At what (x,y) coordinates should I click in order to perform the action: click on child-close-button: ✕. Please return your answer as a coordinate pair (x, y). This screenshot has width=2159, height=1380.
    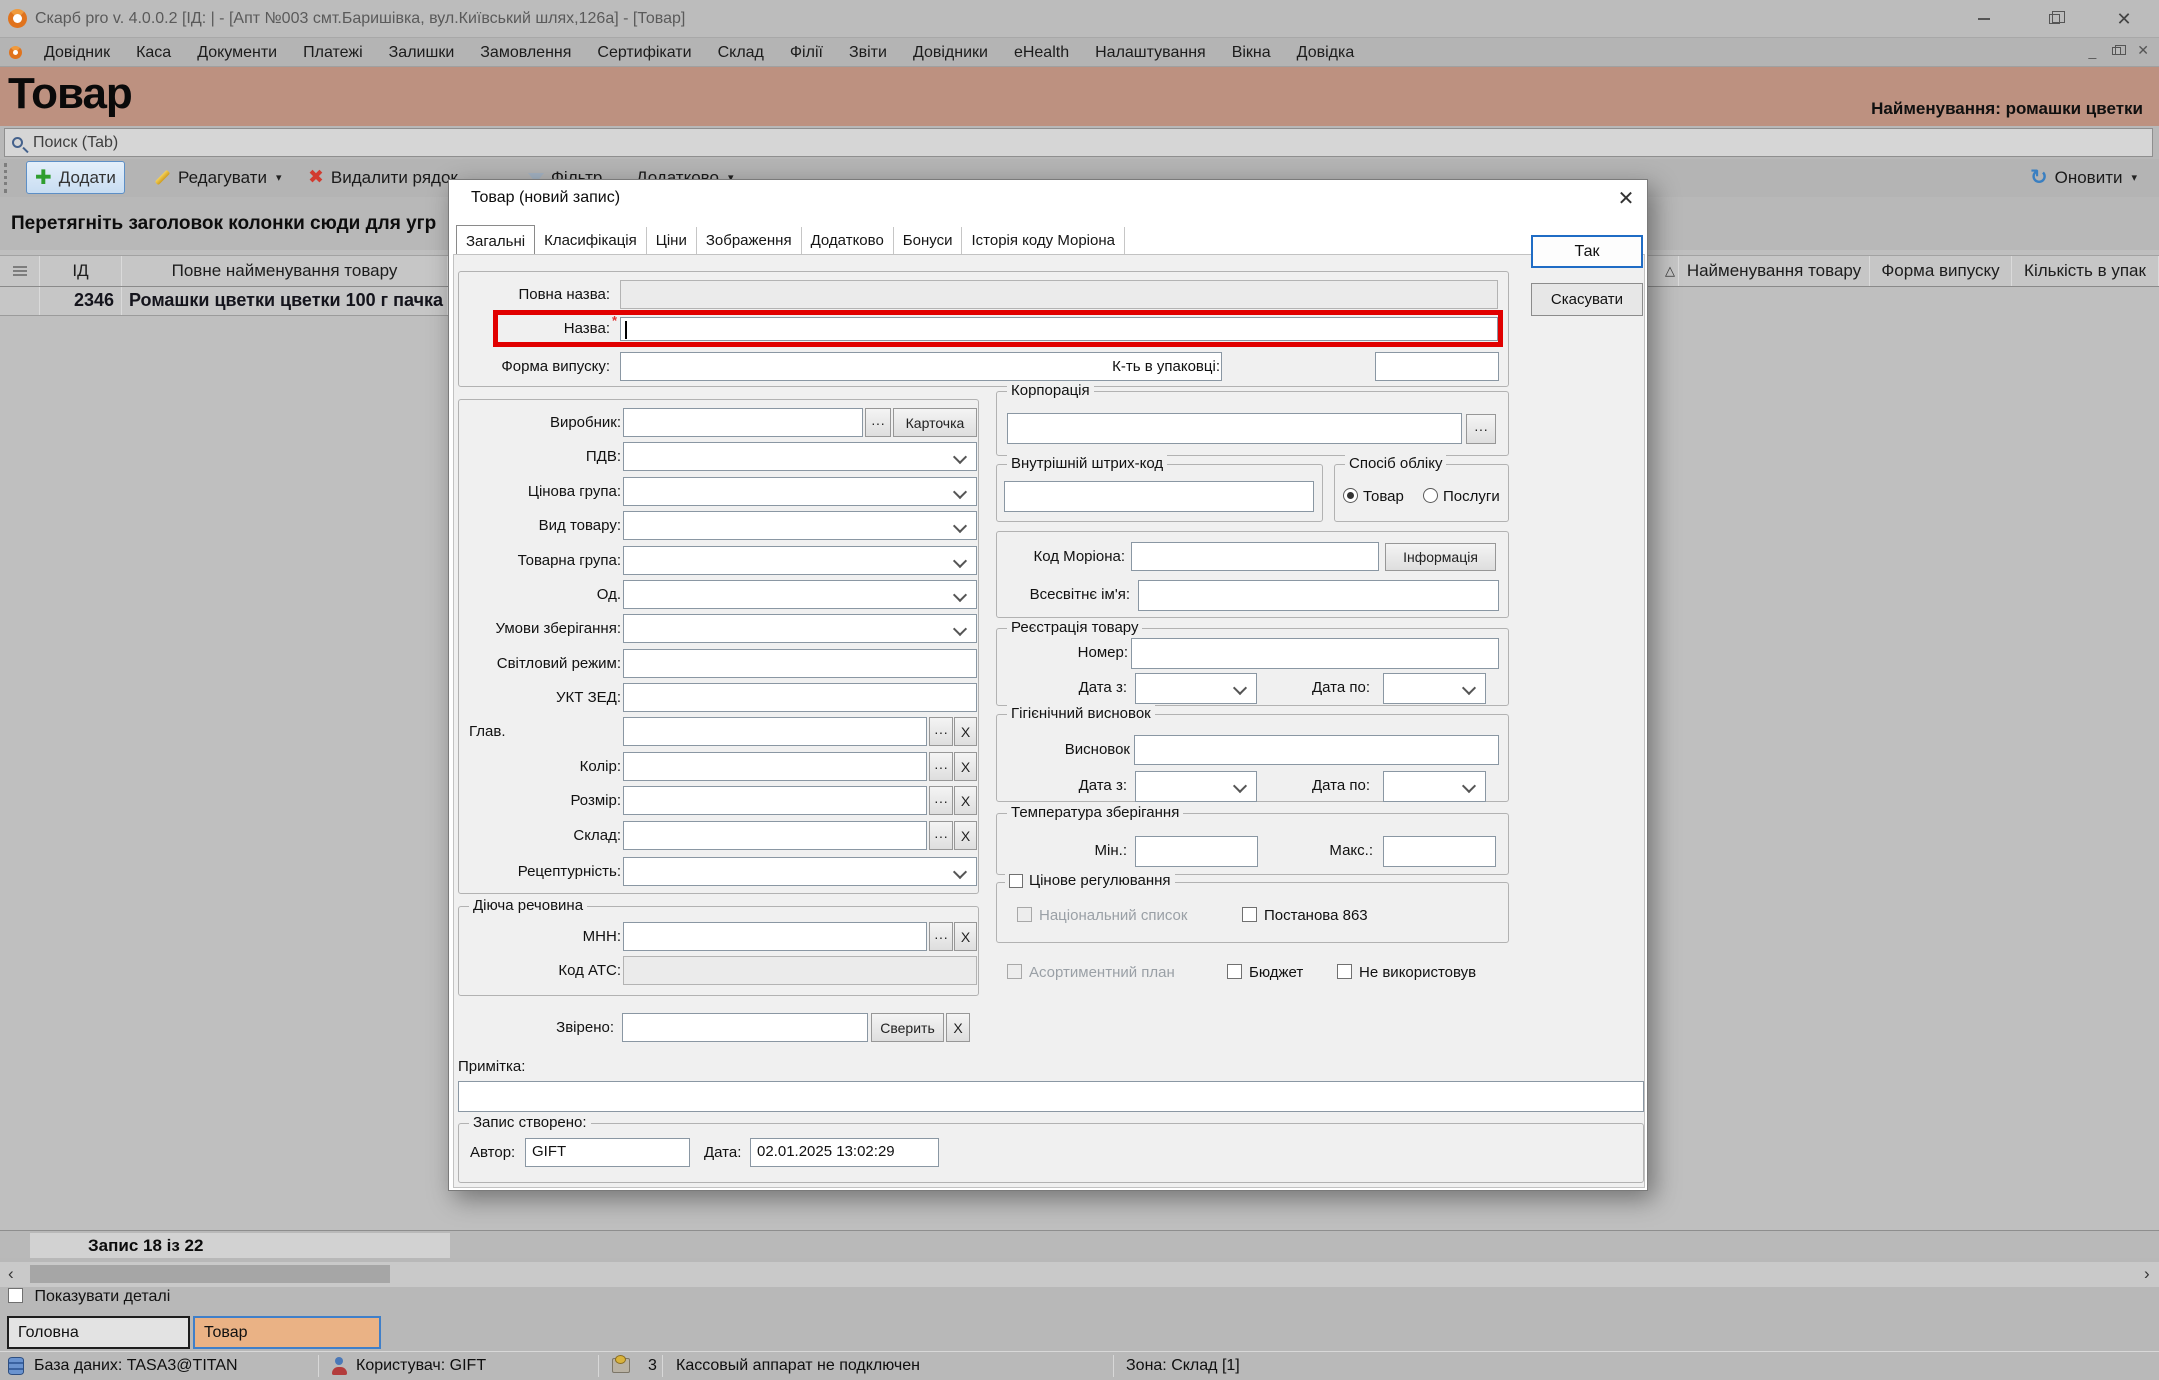
    Looking at the image, I should click on (2143, 50).